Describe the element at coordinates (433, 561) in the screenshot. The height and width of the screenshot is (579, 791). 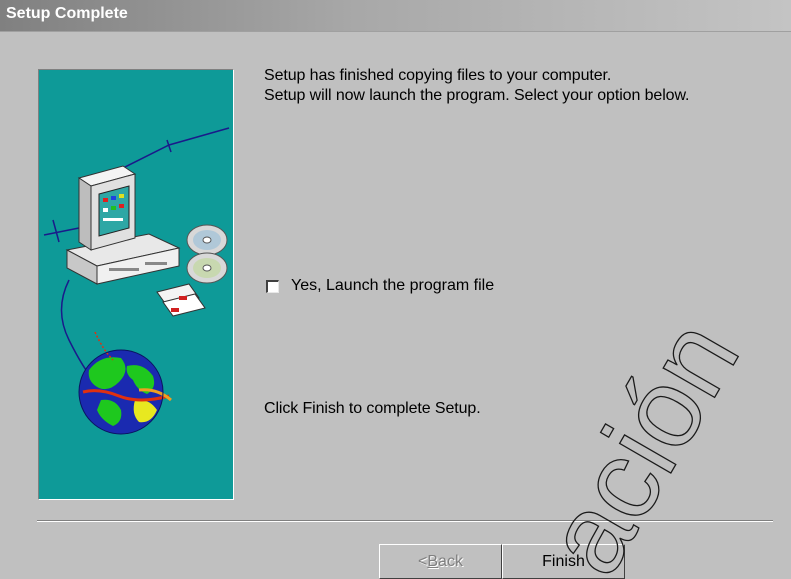
I see `back-access-key: B` at that location.